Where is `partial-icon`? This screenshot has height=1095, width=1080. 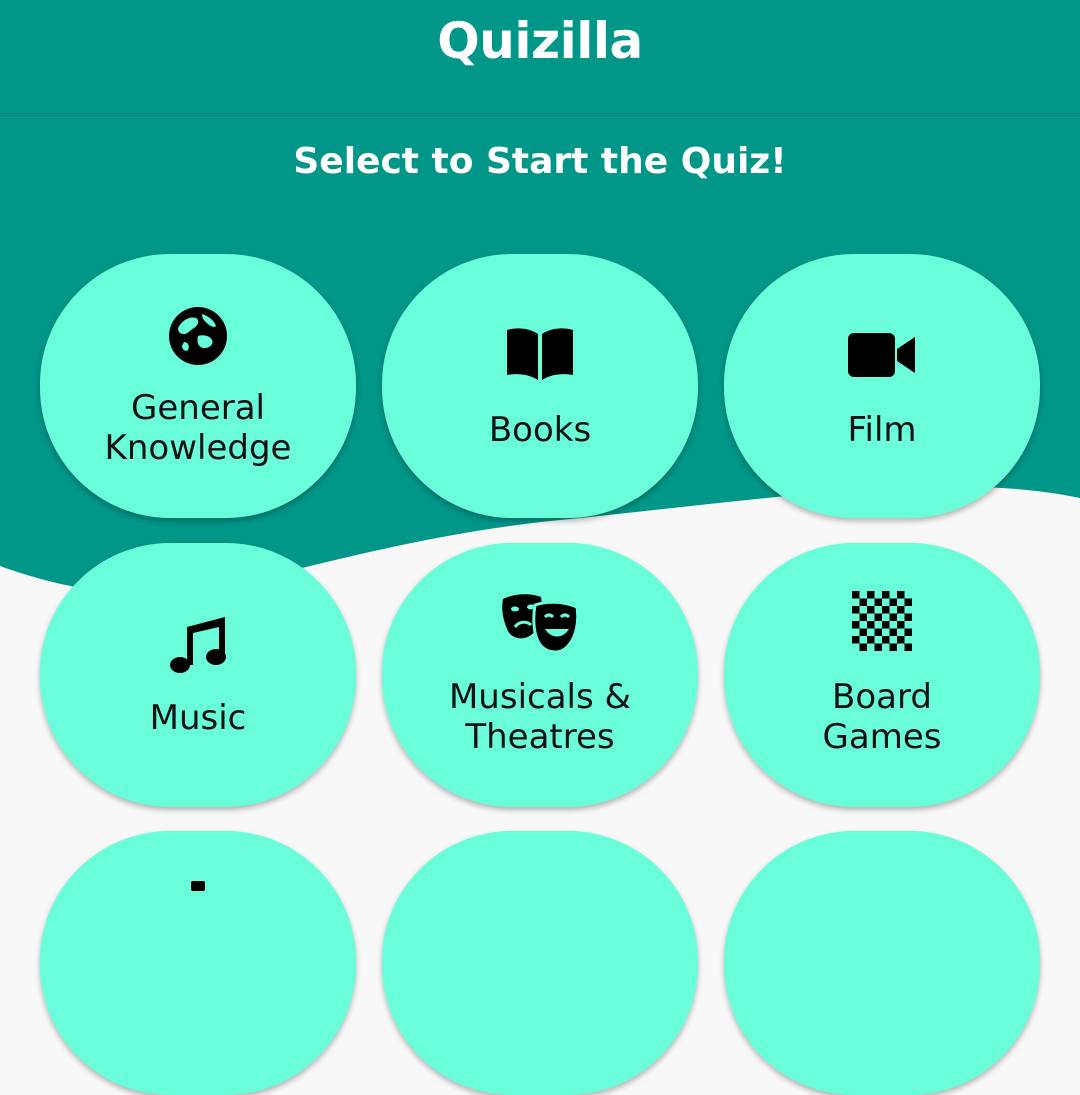
partial-icon is located at coordinates (198, 886).